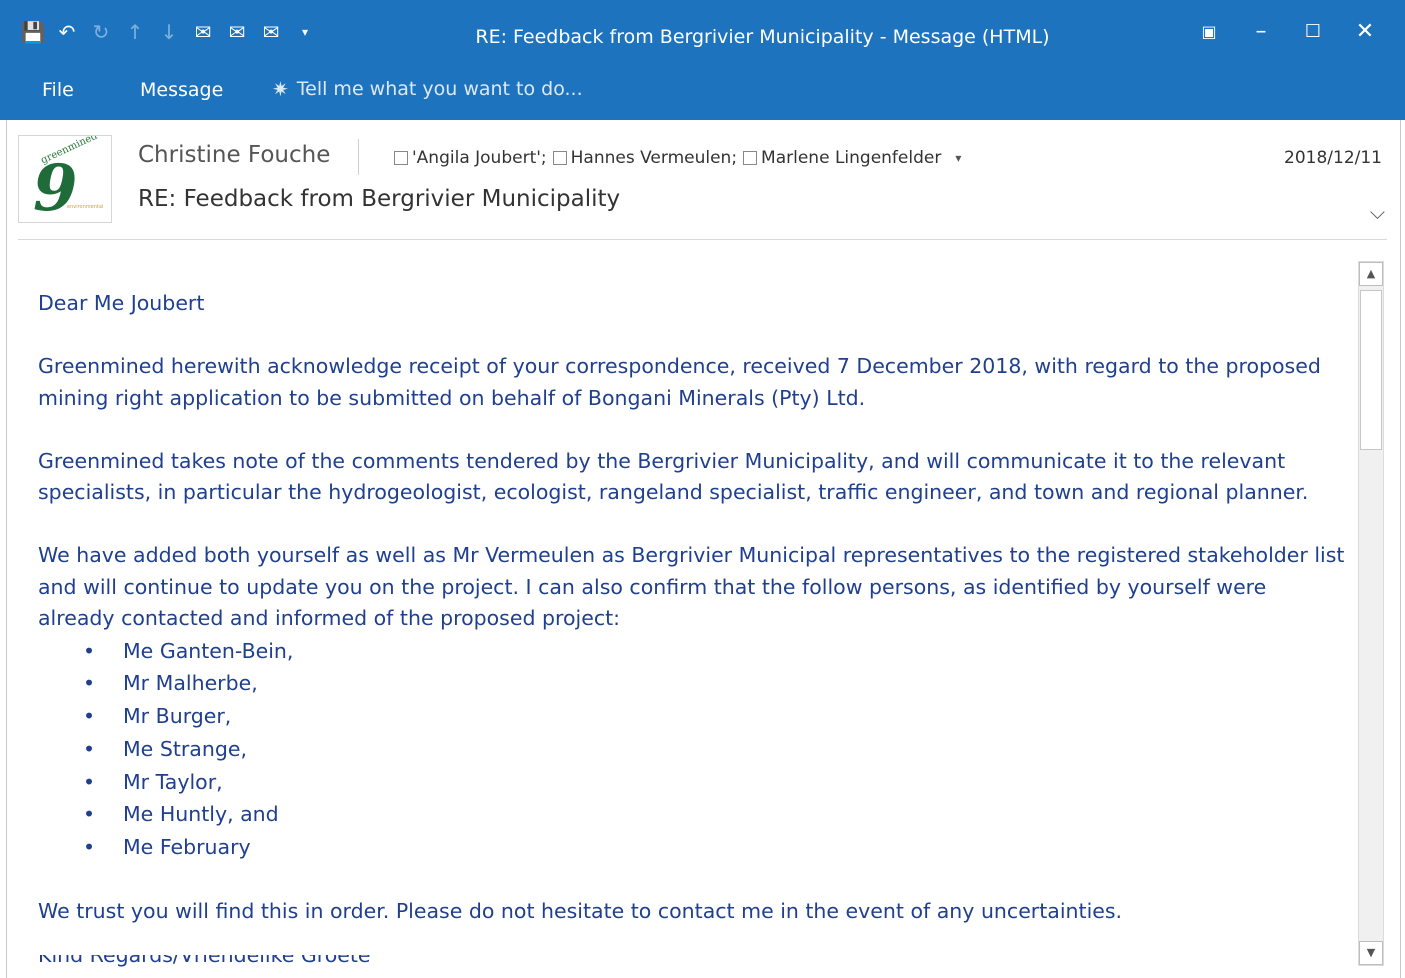 Image resolution: width=1405 pixels, height=978 pixels. Describe the element at coordinates (1371, 613) in the screenshot. I see `vertical-scrollbar: ▲ ▼` at that location.